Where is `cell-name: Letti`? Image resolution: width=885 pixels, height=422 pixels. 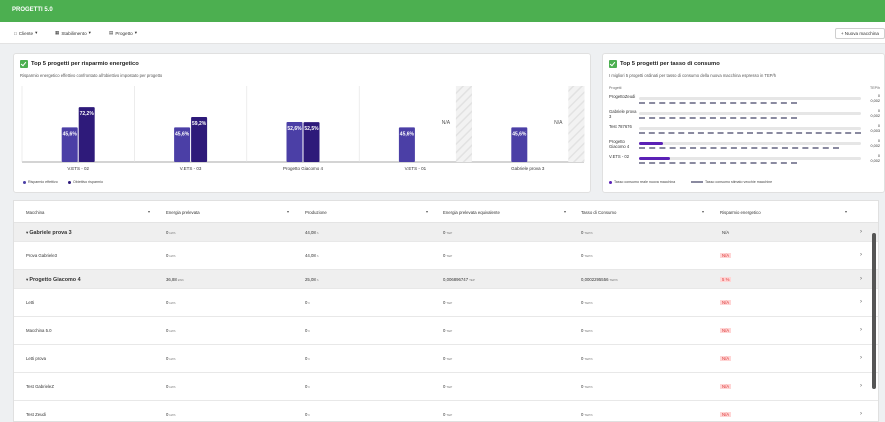 cell-name: Letti is located at coordinates (30, 302).